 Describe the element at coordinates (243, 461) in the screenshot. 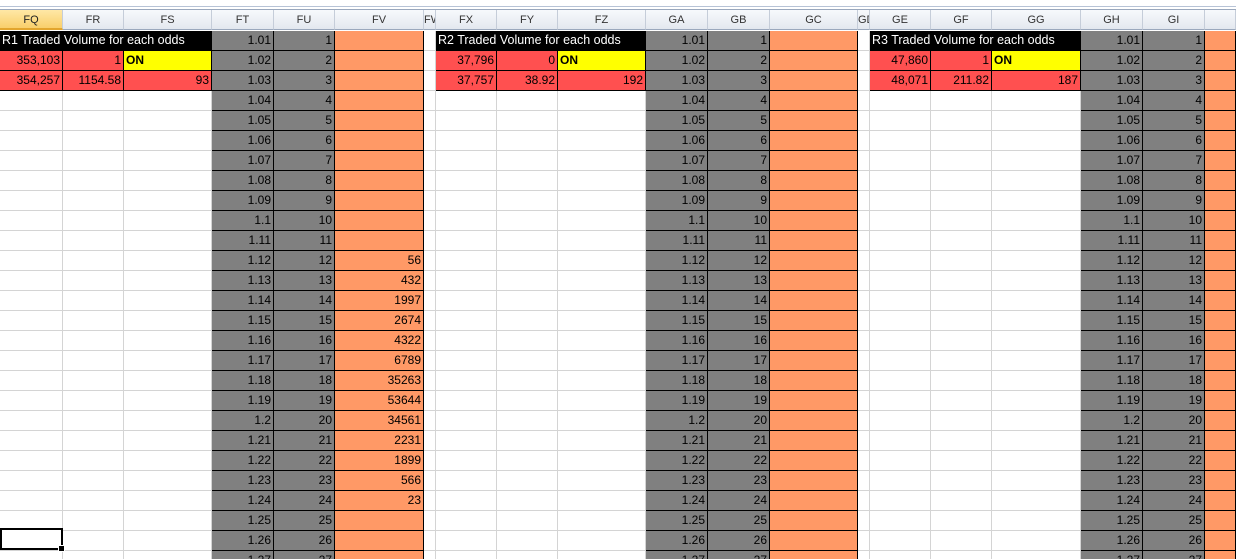

I see `odds-cell: 1.22` at that location.